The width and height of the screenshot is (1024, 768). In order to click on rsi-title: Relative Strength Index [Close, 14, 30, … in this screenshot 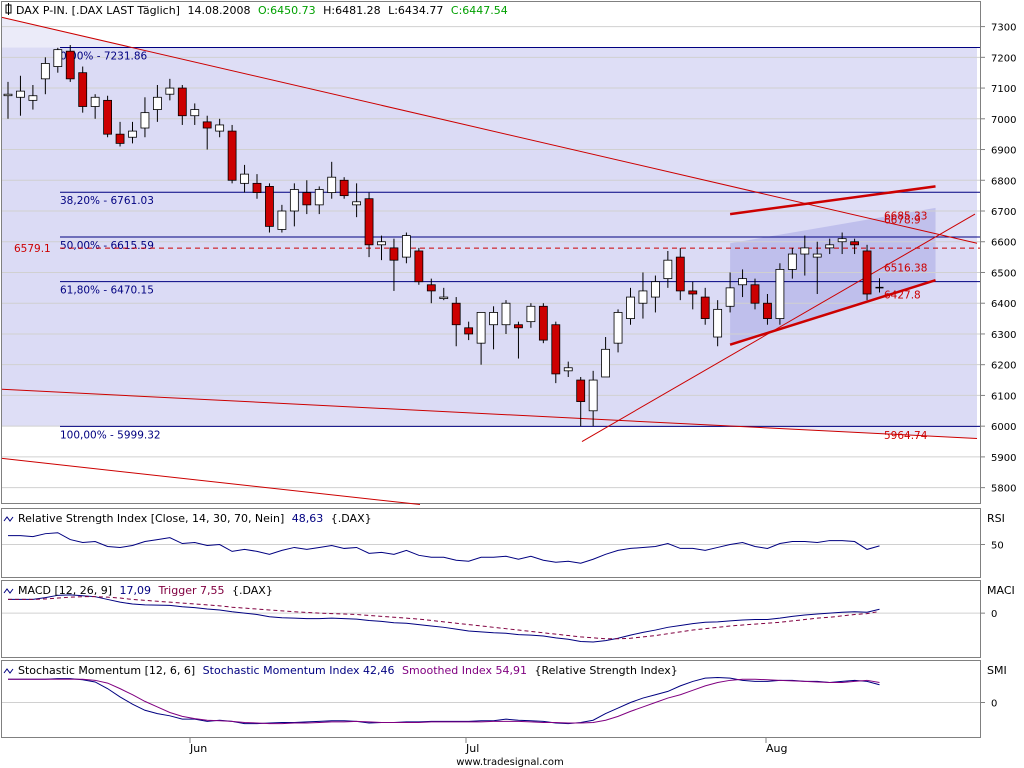, I will do `click(151, 518)`.